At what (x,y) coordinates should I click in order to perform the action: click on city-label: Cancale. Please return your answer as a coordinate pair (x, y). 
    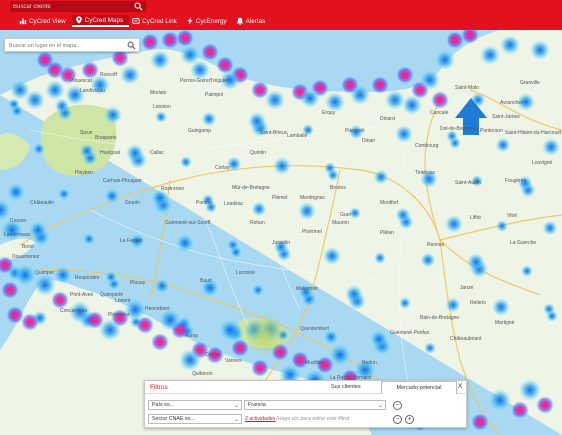
    Looking at the image, I should click on (439, 113).